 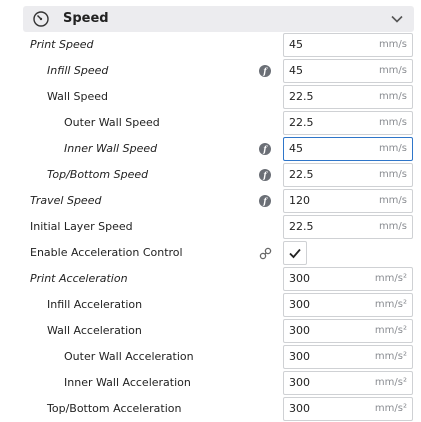 I want to click on setting-label: Wall Acceleration, so click(x=94, y=330).